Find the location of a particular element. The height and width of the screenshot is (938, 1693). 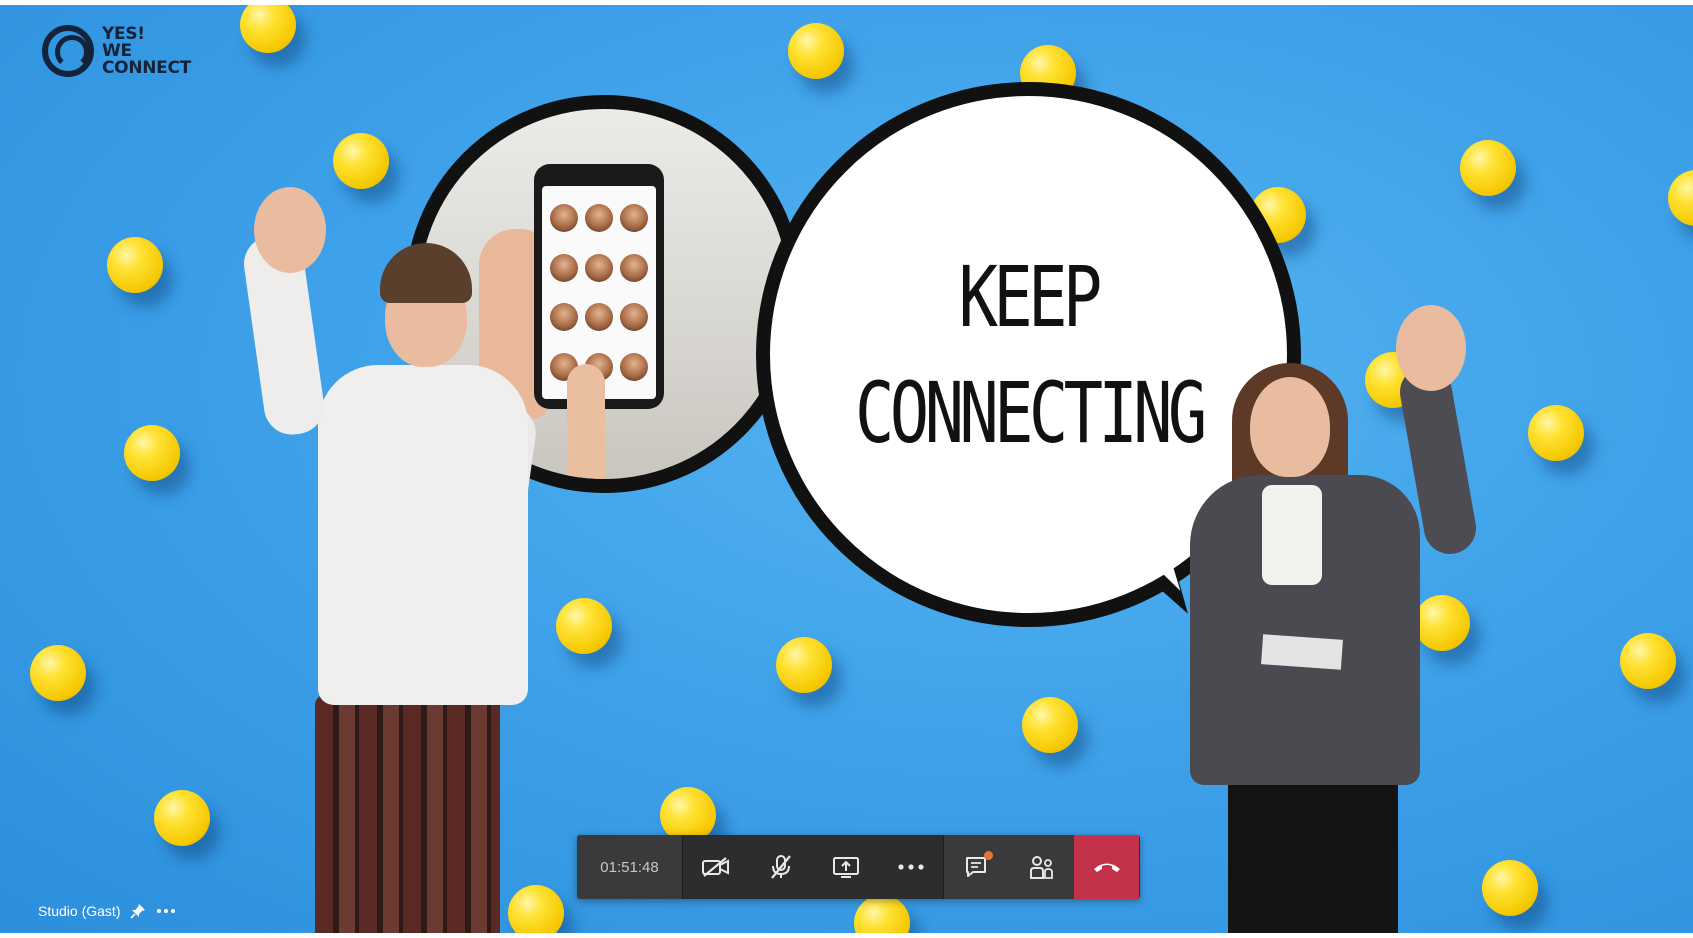

camera-off-icon is located at coordinates (716, 867).